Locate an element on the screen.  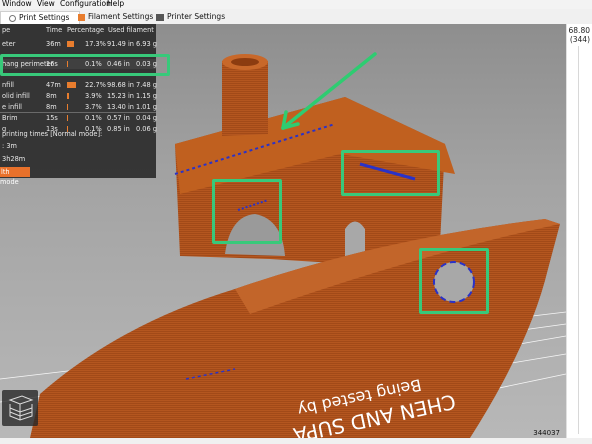
feature-name: eter is located at coordinates (9, 44).